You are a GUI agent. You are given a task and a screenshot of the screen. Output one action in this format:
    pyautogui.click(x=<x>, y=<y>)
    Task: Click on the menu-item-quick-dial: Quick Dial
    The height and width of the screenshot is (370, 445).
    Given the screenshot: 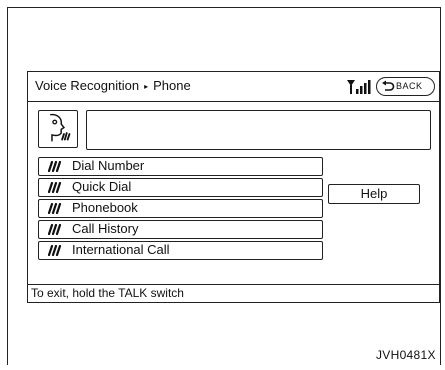 What is the action you would take?
    pyautogui.click(x=180, y=187)
    